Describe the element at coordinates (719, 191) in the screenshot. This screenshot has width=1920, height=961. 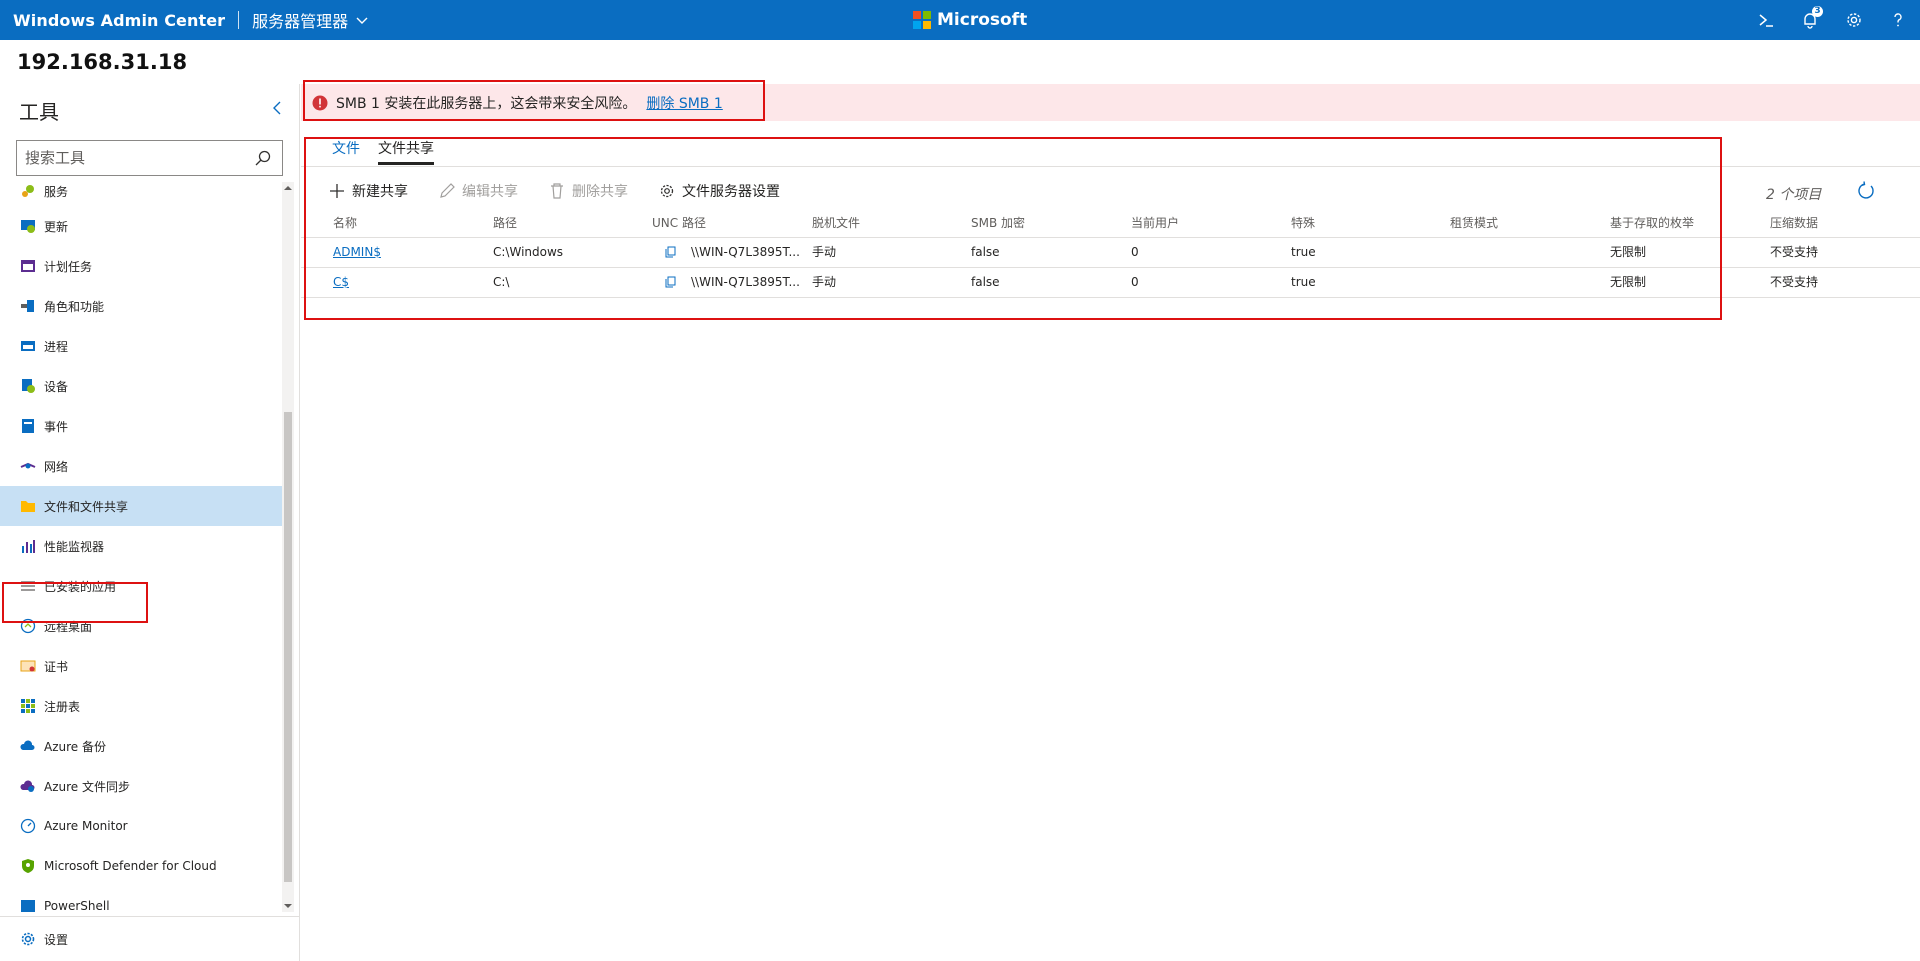
I see `file-server-settings-button: 文件服务器设置` at that location.